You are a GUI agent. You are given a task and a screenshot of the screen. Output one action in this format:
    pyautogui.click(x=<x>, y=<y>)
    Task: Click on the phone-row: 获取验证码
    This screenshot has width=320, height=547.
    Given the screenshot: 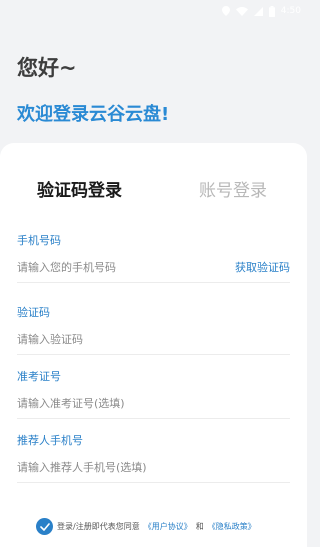 What is the action you would take?
    pyautogui.click(x=153, y=271)
    